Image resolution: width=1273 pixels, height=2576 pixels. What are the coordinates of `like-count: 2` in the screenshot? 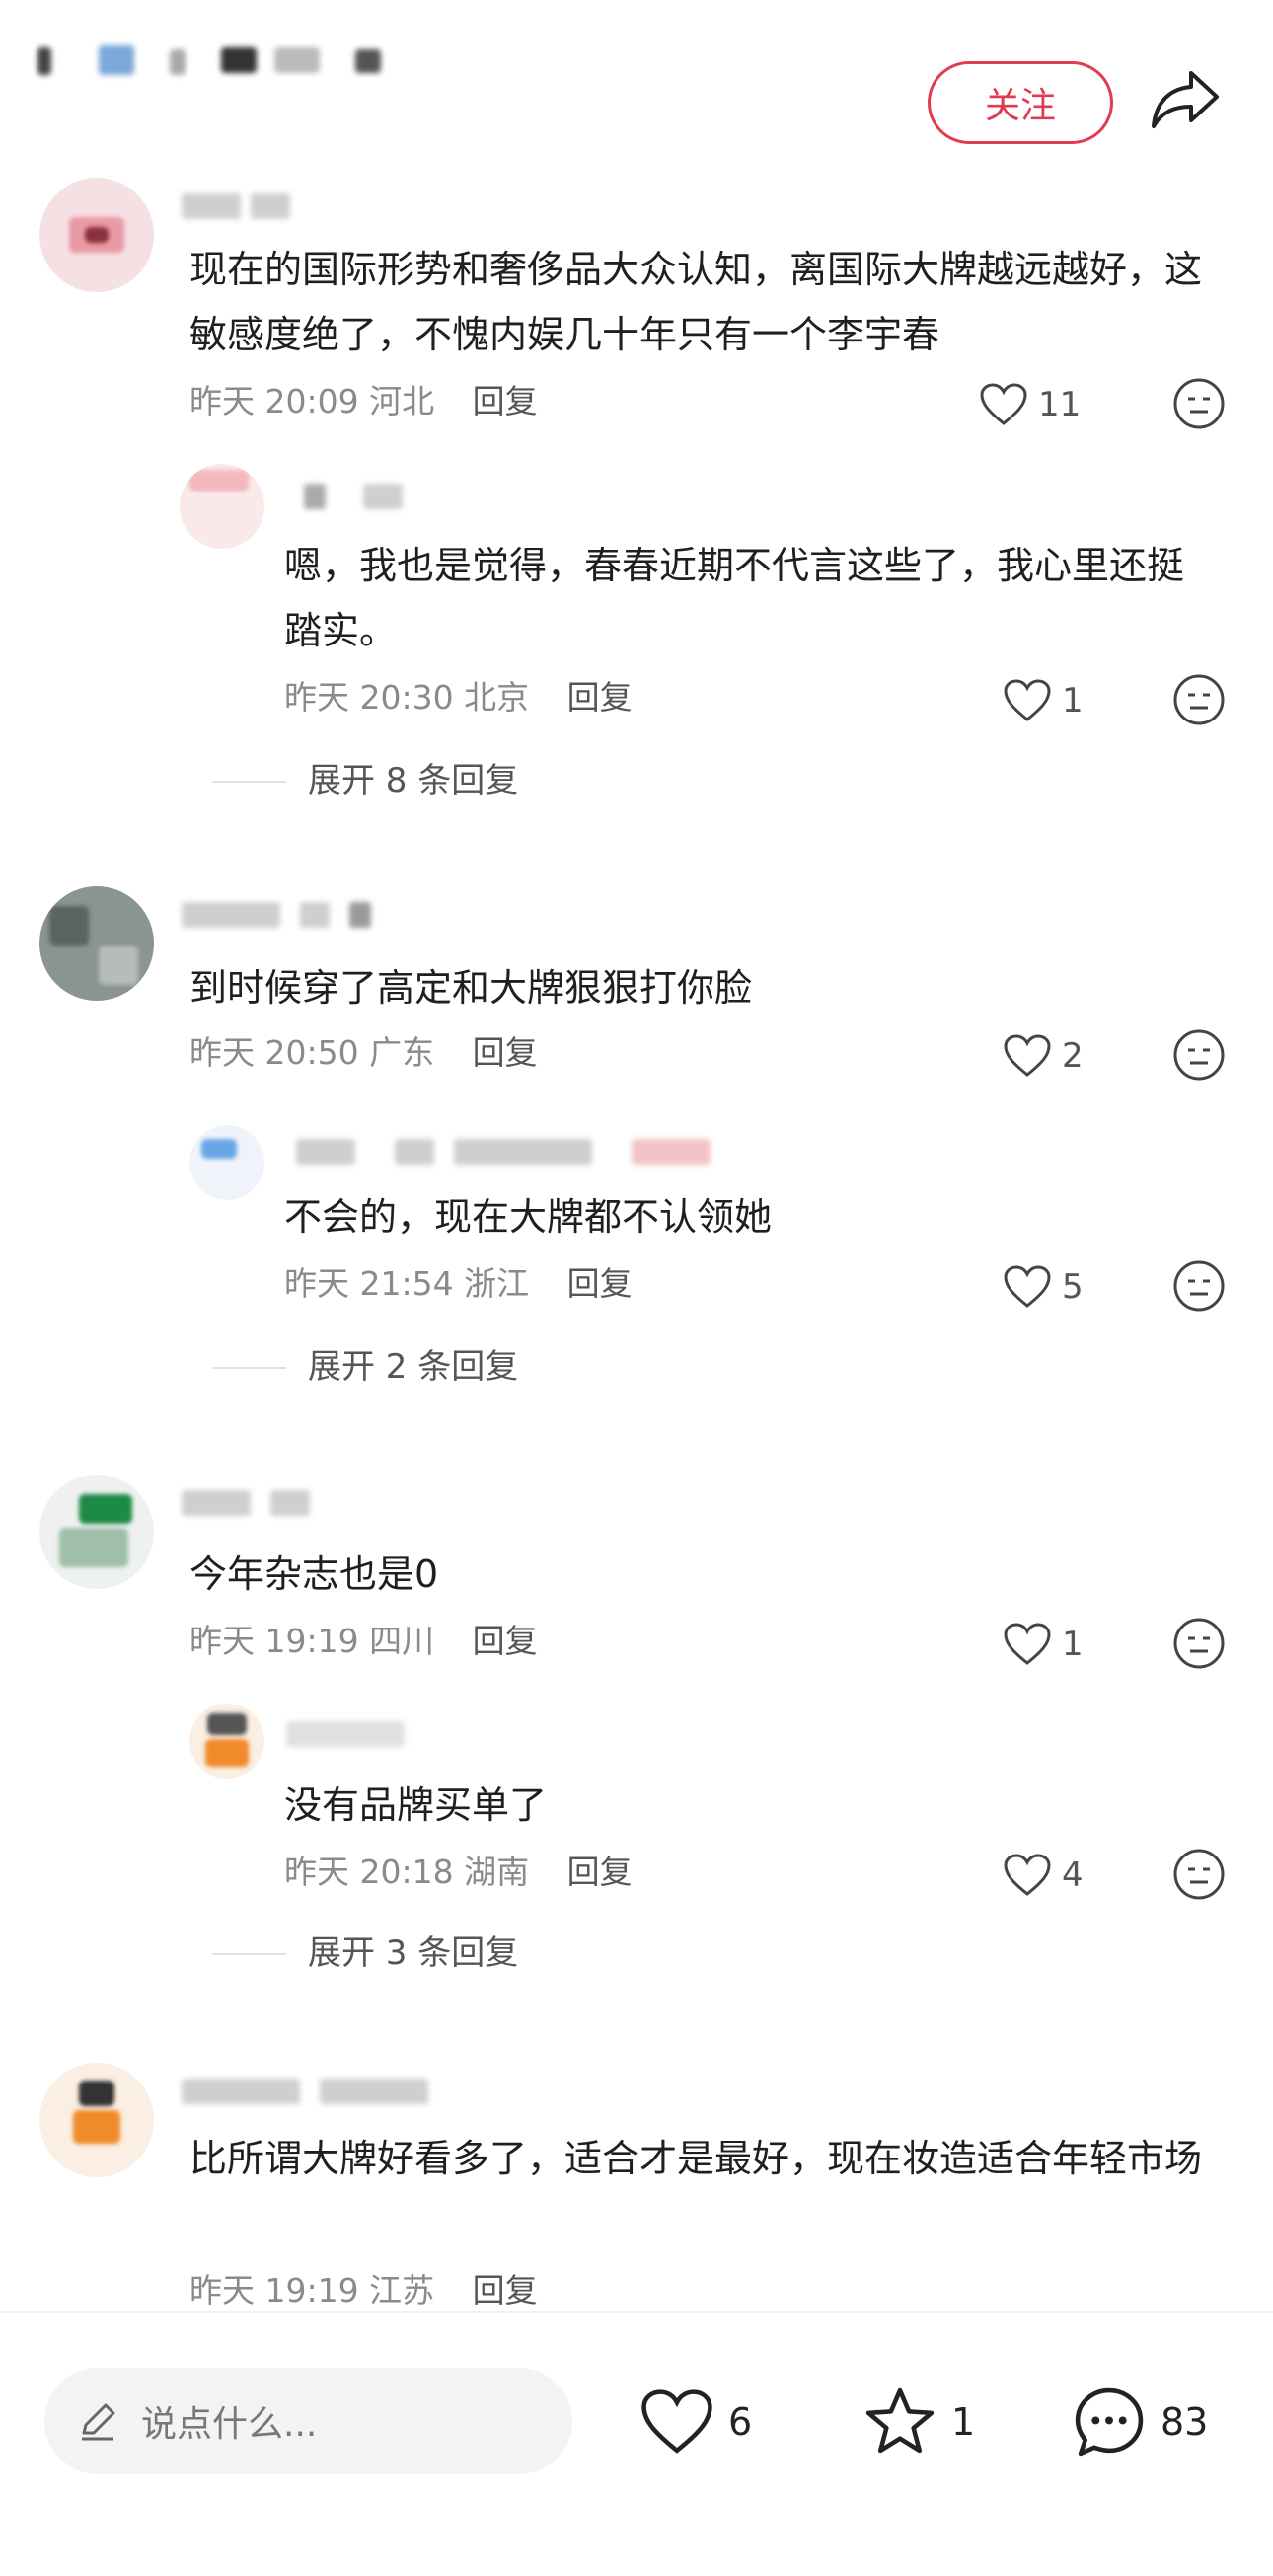 It's located at (1073, 1056).